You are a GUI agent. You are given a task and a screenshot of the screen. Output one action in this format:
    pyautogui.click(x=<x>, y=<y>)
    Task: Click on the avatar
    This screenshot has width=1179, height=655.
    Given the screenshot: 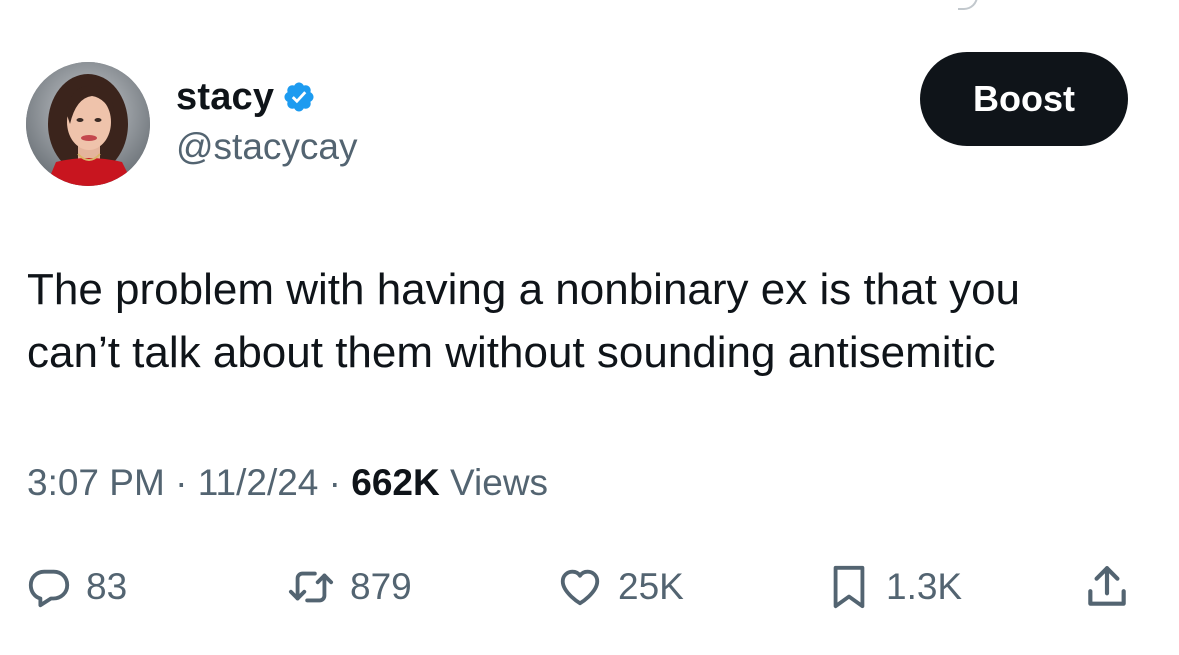 What is the action you would take?
    pyautogui.click(x=88, y=124)
    